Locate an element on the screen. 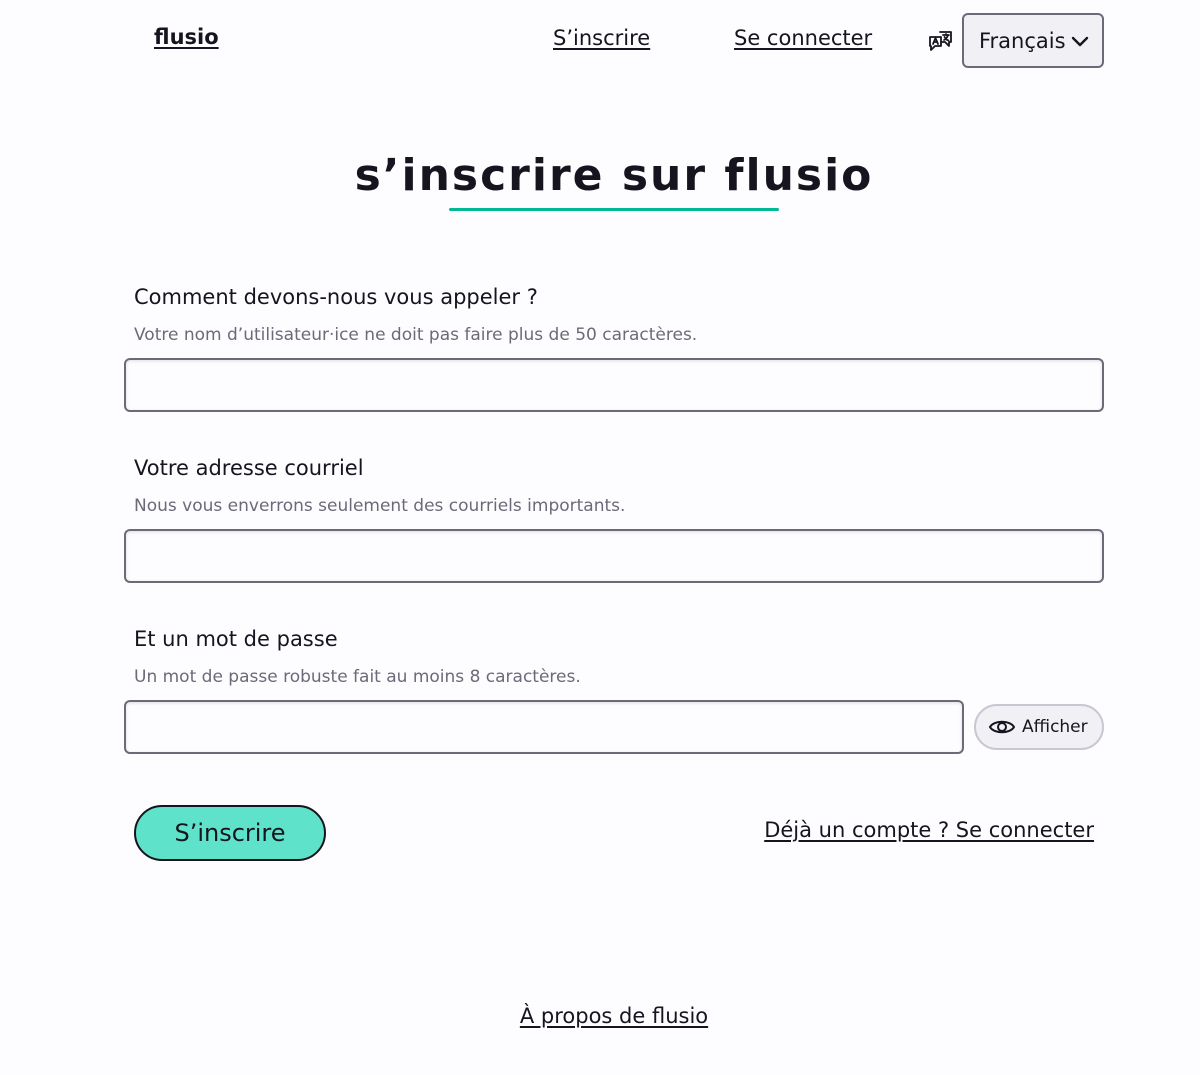  about-link: À propos de flusio is located at coordinates (614, 1016).